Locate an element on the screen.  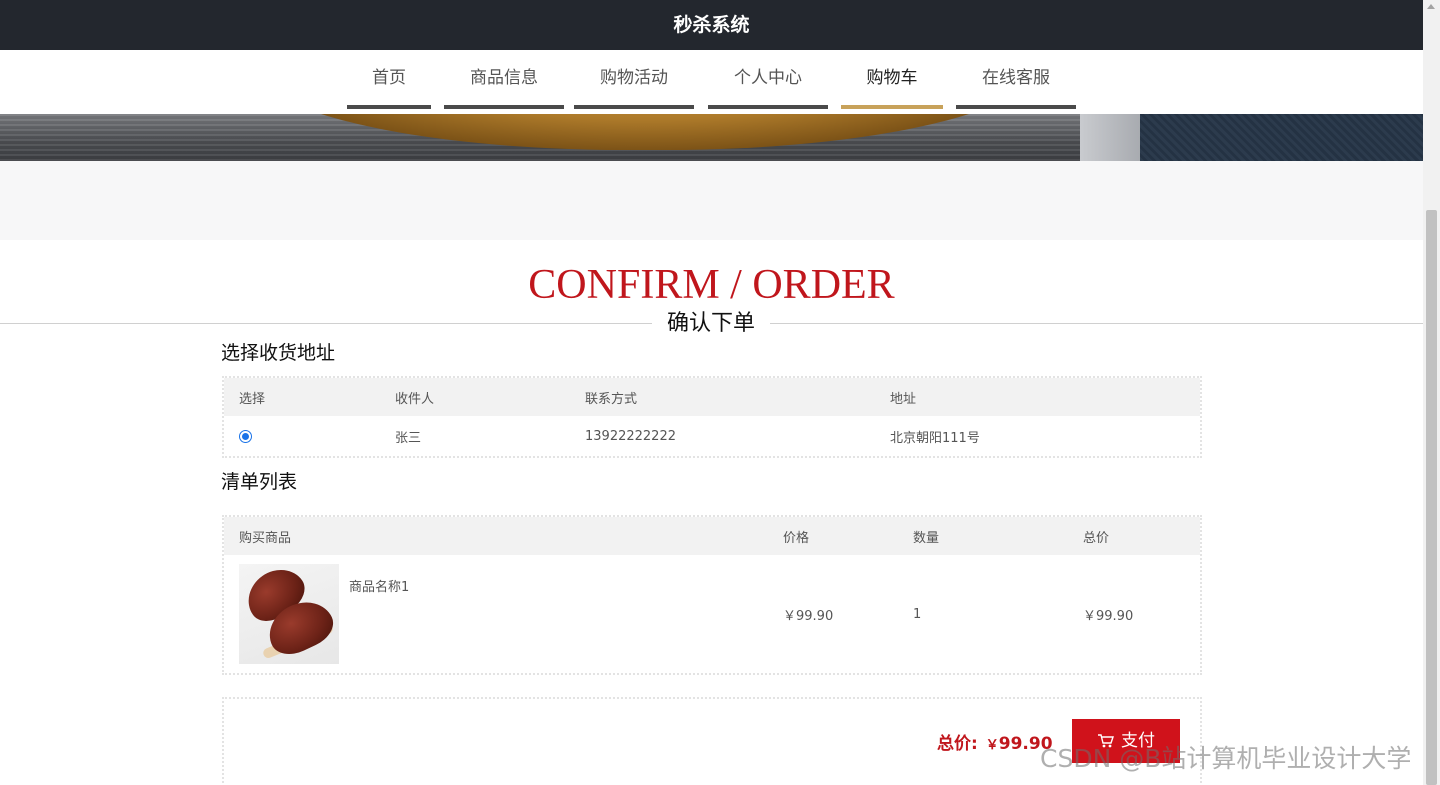
nav-item-support: 在线客服 is located at coordinates (1016, 79).